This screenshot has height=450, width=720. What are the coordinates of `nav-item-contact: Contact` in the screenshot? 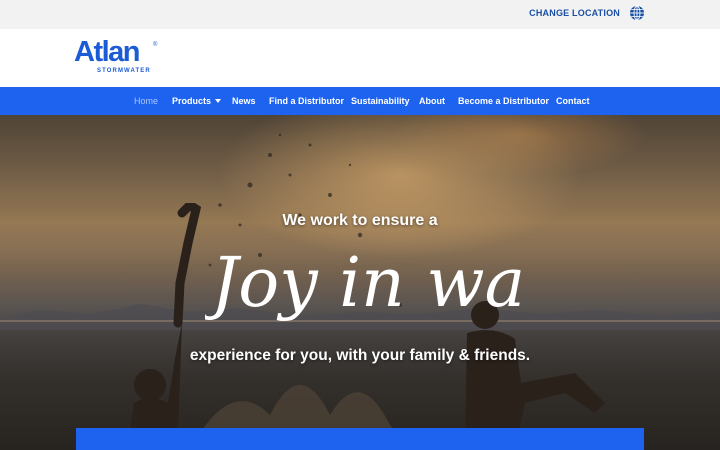 It's located at (573, 101).